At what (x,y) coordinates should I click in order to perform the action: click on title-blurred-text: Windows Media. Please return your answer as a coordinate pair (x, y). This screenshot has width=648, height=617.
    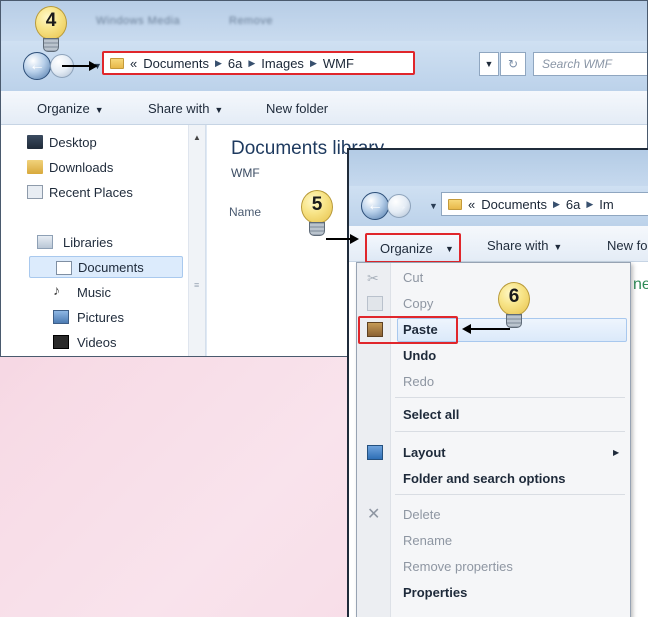
    Looking at the image, I should click on (138, 21).